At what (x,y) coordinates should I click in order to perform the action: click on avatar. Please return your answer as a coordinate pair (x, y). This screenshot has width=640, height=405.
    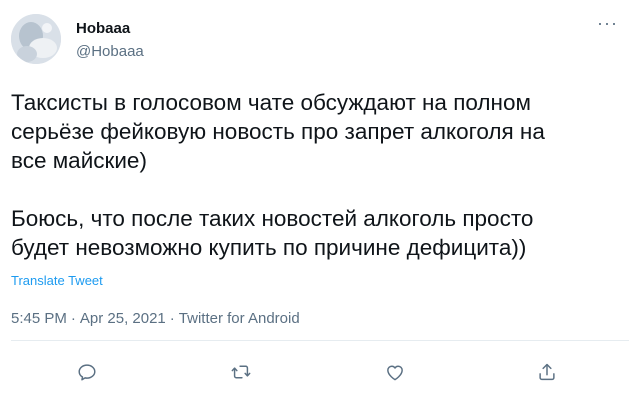
    Looking at the image, I should click on (36, 39).